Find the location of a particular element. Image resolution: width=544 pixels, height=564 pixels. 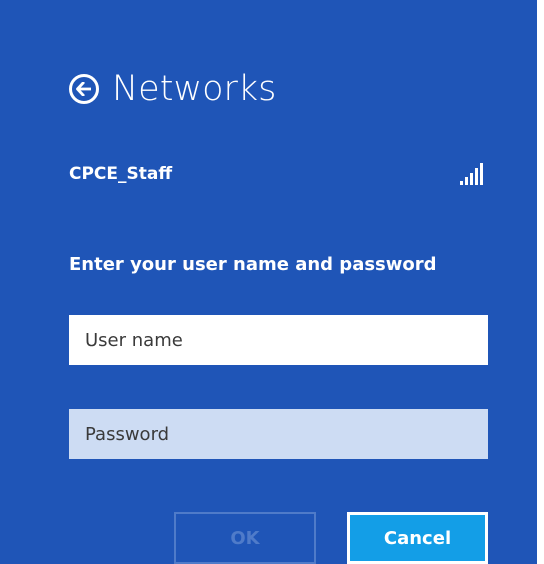

networks-header: Networks is located at coordinates (172, 89).